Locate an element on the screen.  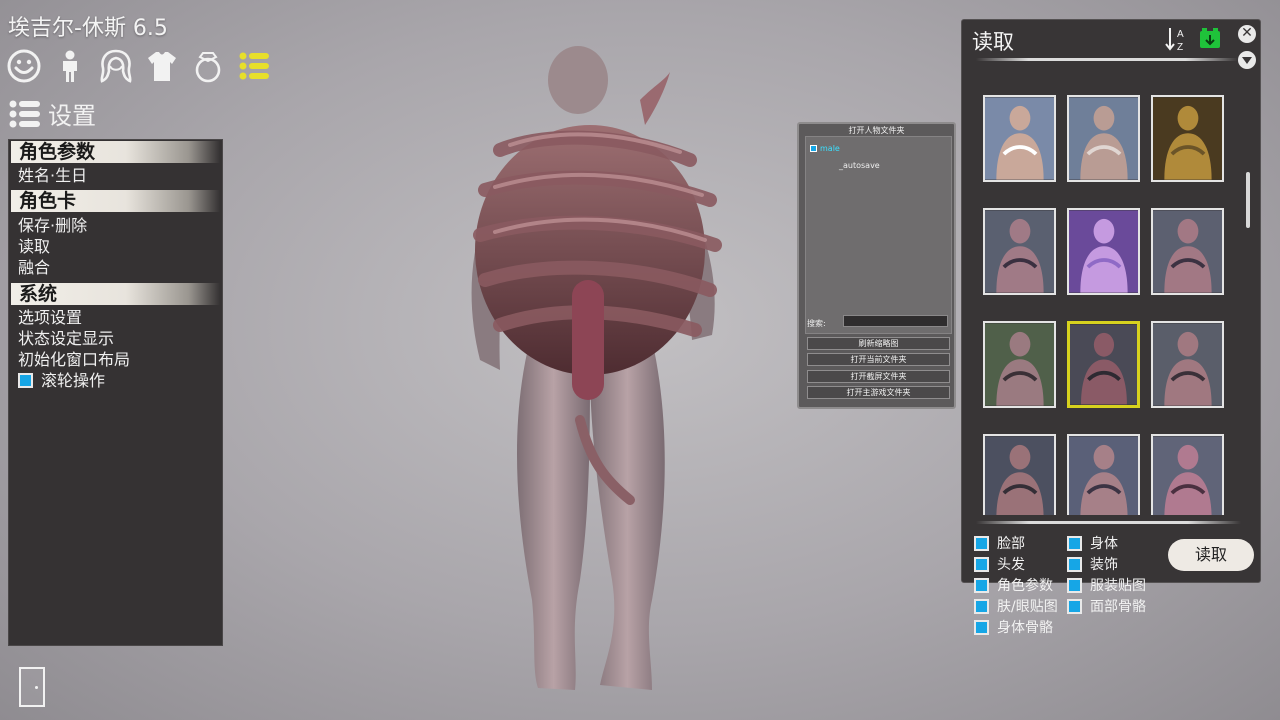
thumb-purple-tentacle is located at coordinates (1103, 251).